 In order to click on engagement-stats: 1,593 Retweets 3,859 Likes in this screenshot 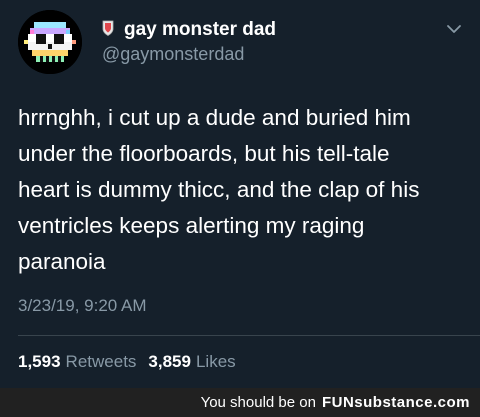, I will do `click(133, 362)`.